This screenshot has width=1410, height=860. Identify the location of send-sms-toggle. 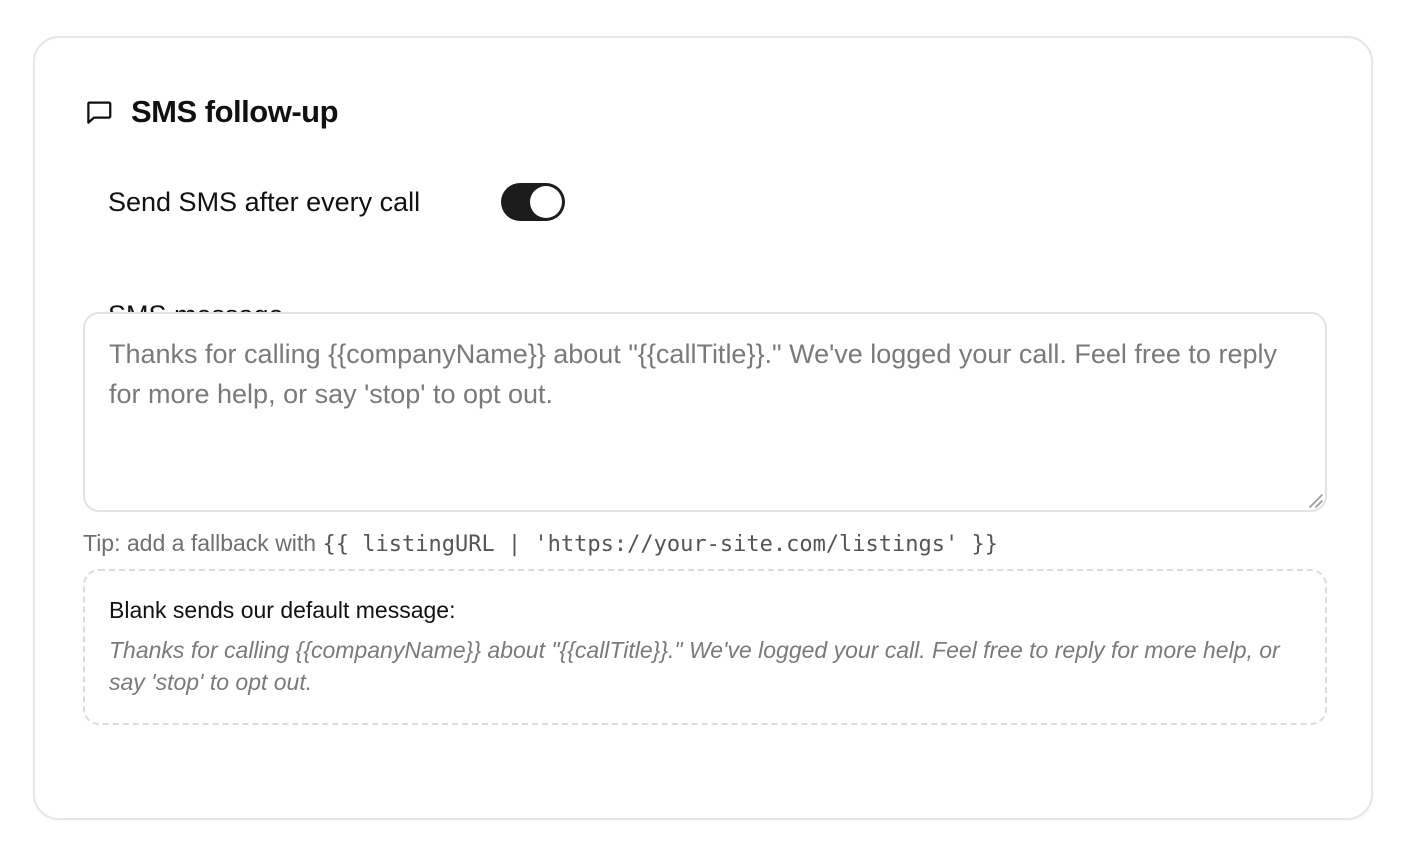
(533, 202).